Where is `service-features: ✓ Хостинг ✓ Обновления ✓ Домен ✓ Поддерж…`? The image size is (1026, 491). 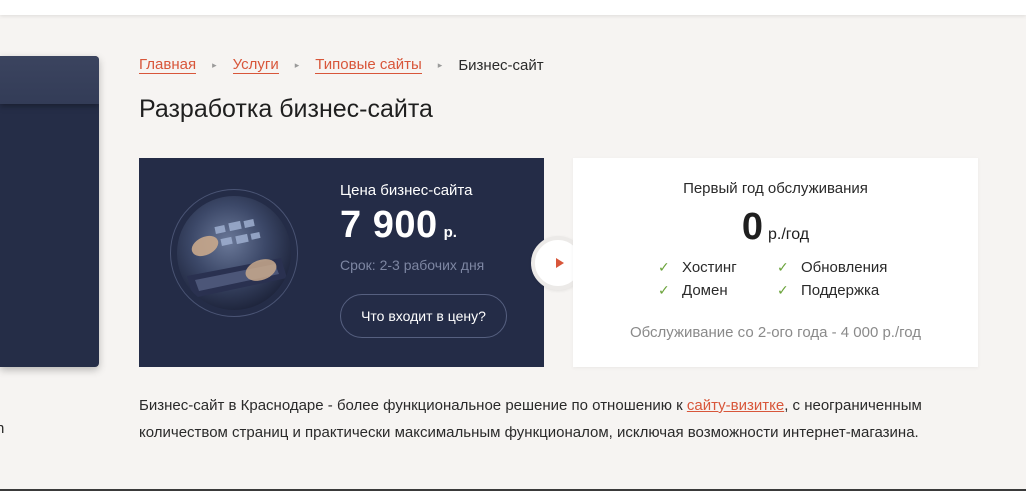
service-features: ✓ Хостинг ✓ Обновления ✓ Домен ✓ Поддерж… is located at coordinates (777, 279).